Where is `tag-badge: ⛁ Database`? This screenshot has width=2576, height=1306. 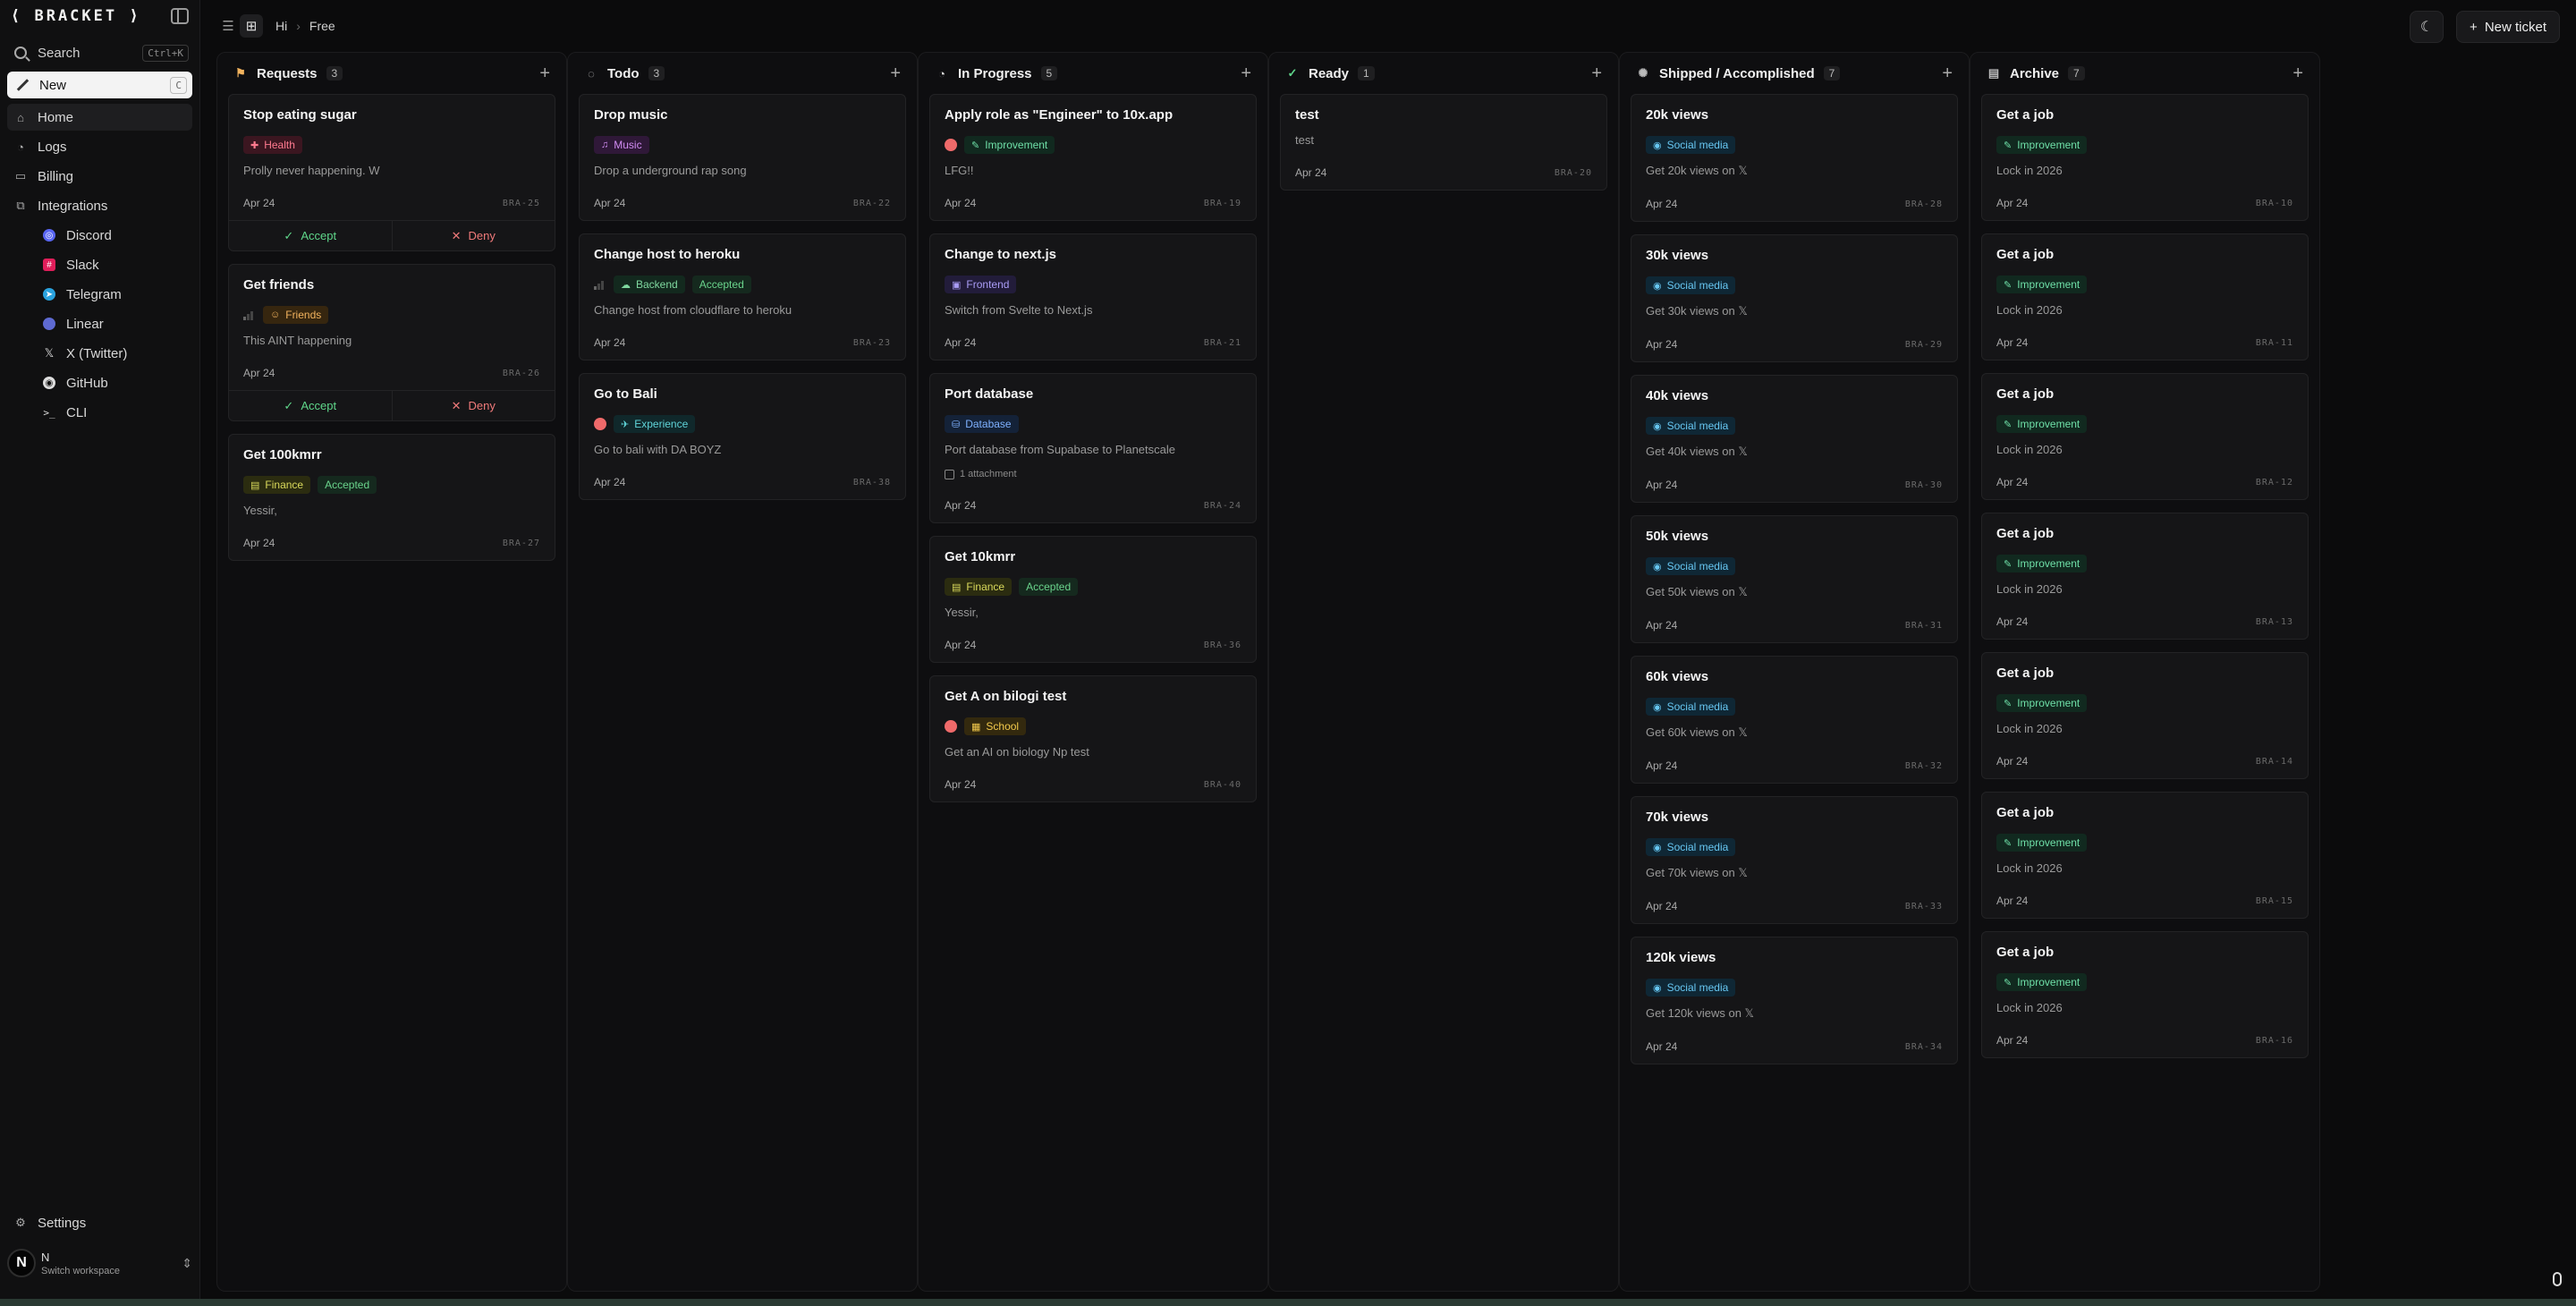
tag-badge: ⛁ Database is located at coordinates (982, 424).